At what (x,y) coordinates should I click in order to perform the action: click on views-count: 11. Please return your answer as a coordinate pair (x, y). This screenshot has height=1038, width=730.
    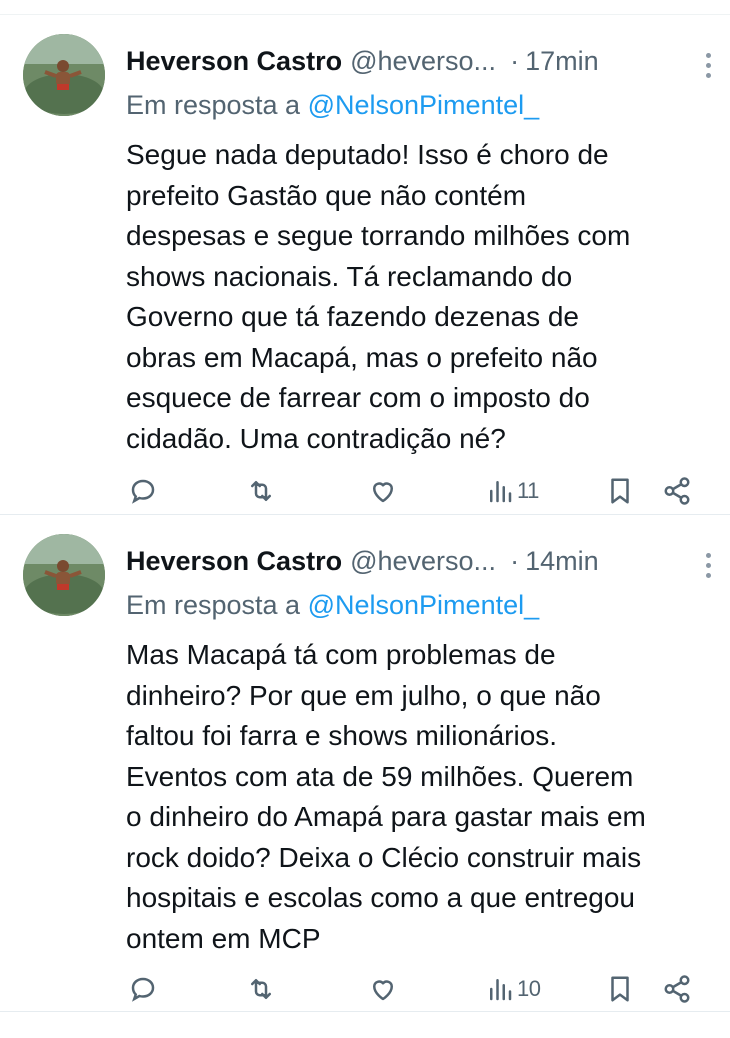
    Looking at the image, I should click on (528, 490).